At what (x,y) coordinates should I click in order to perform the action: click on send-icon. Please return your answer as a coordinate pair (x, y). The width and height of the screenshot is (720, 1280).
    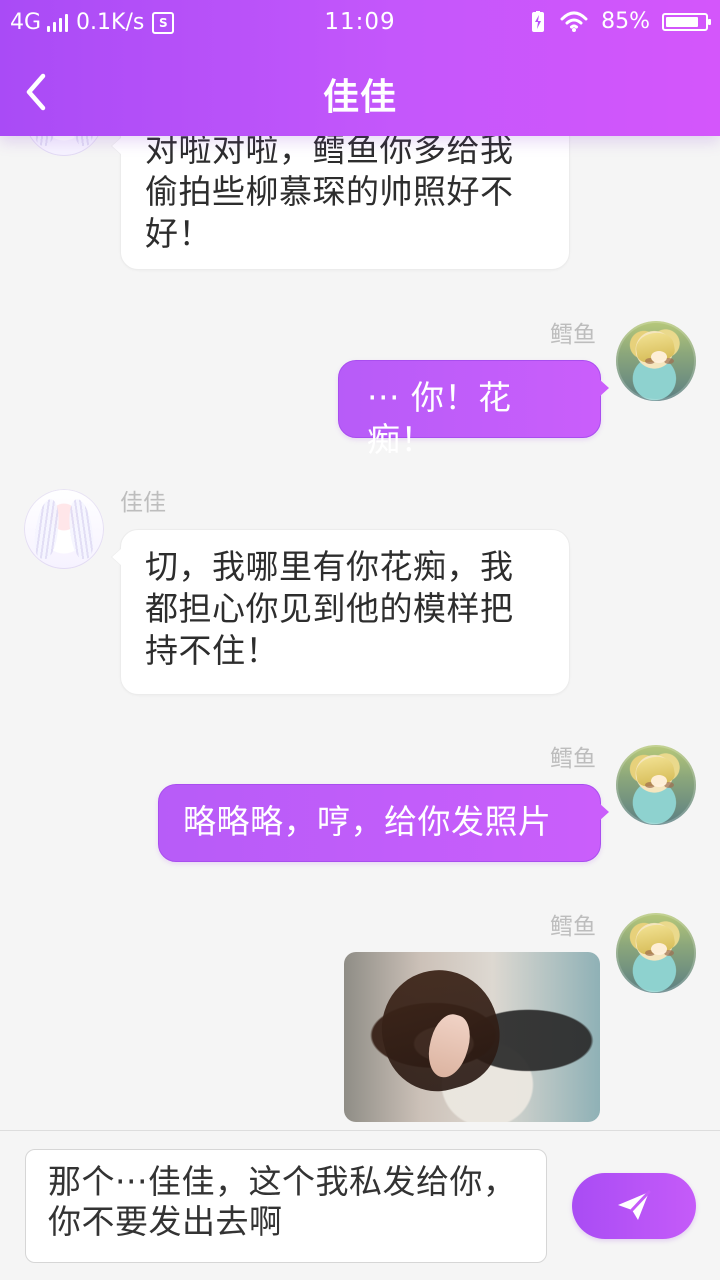
    Looking at the image, I should click on (634, 1205).